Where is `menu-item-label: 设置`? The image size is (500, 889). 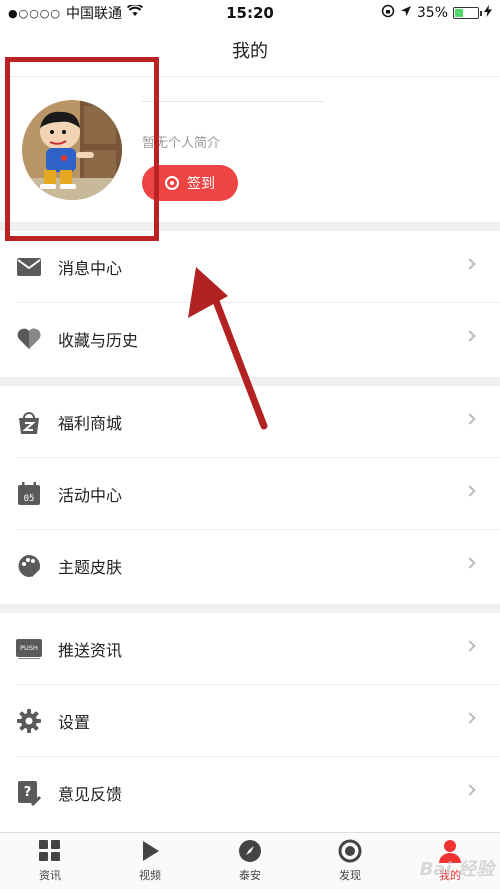 menu-item-label: 设置 is located at coordinates (74, 722).